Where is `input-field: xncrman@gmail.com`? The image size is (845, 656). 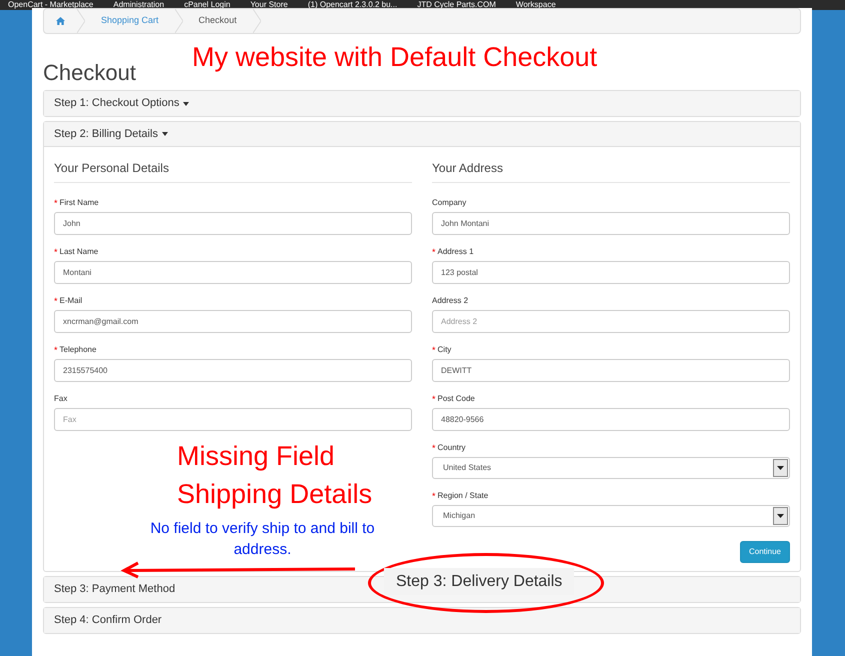 input-field: xncrman@gmail.com is located at coordinates (233, 321).